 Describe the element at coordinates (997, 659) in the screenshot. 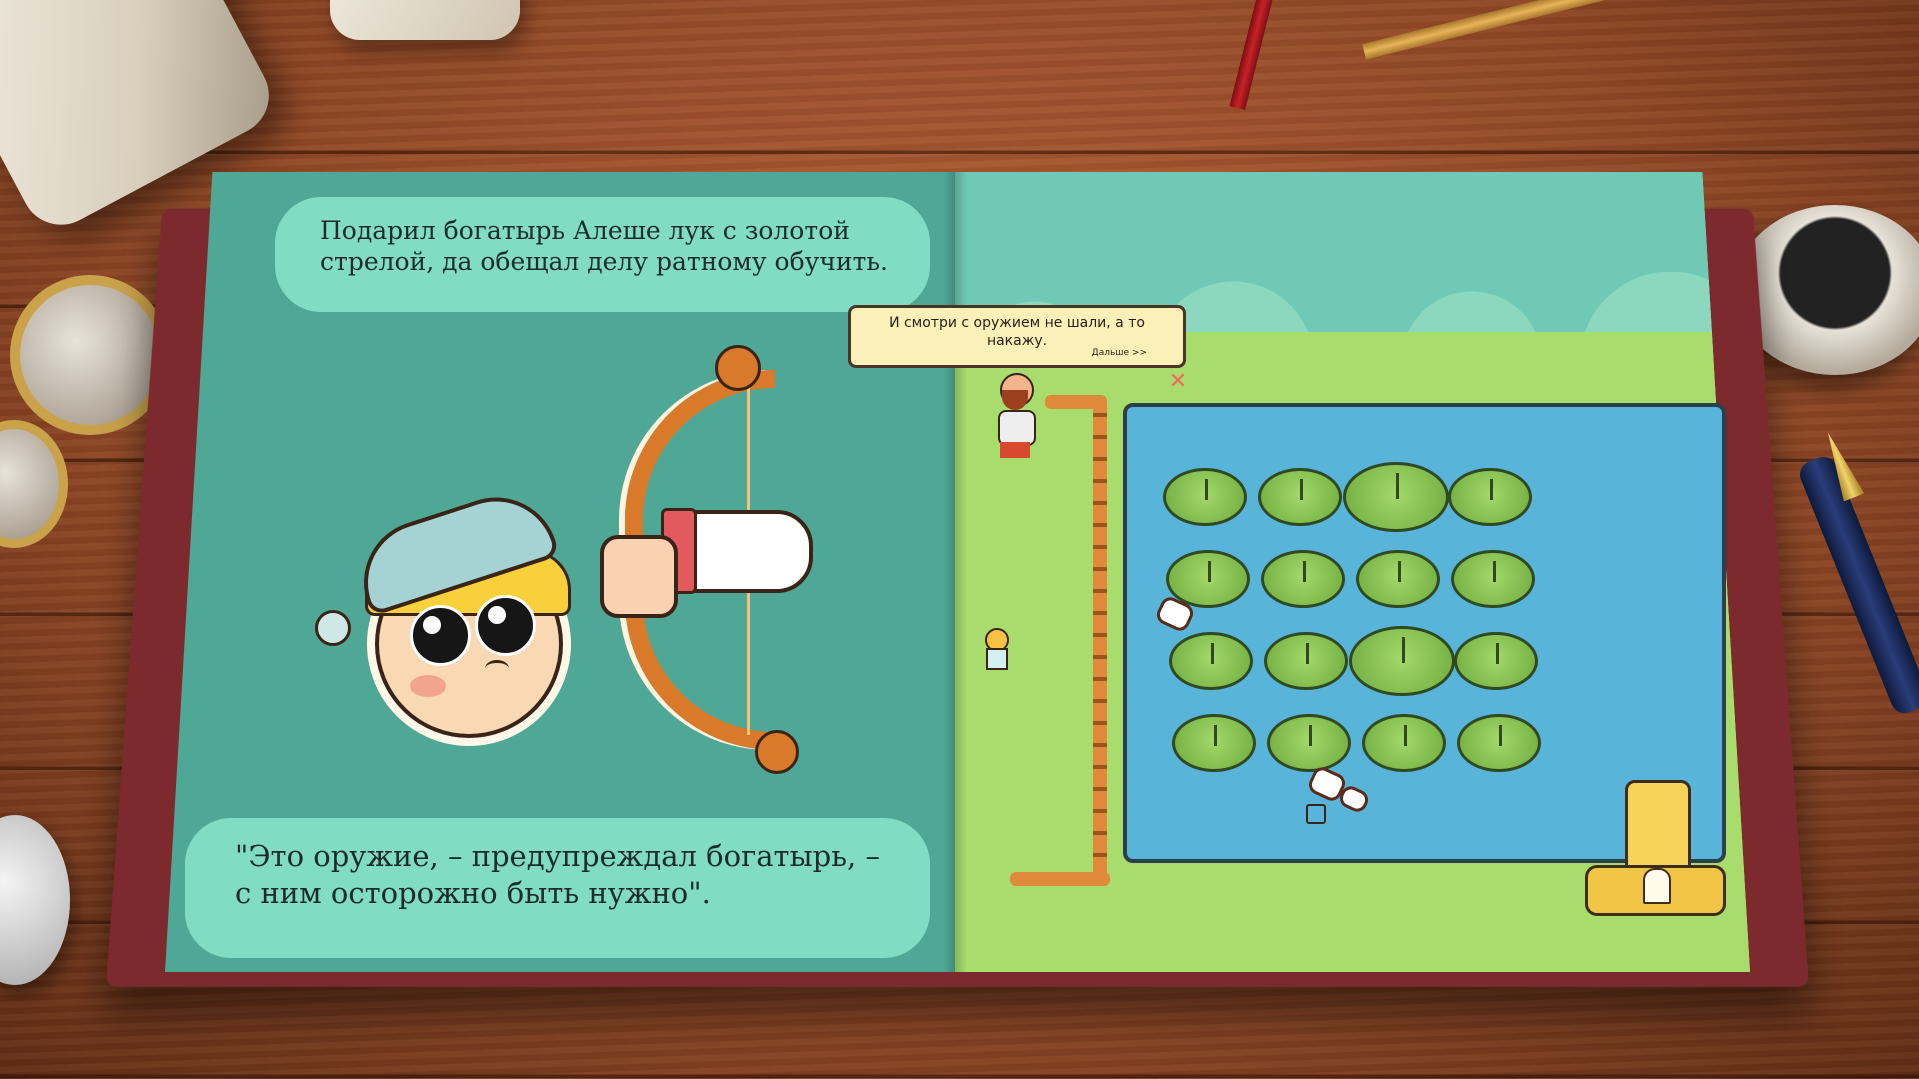

I see `alesha-body` at that location.